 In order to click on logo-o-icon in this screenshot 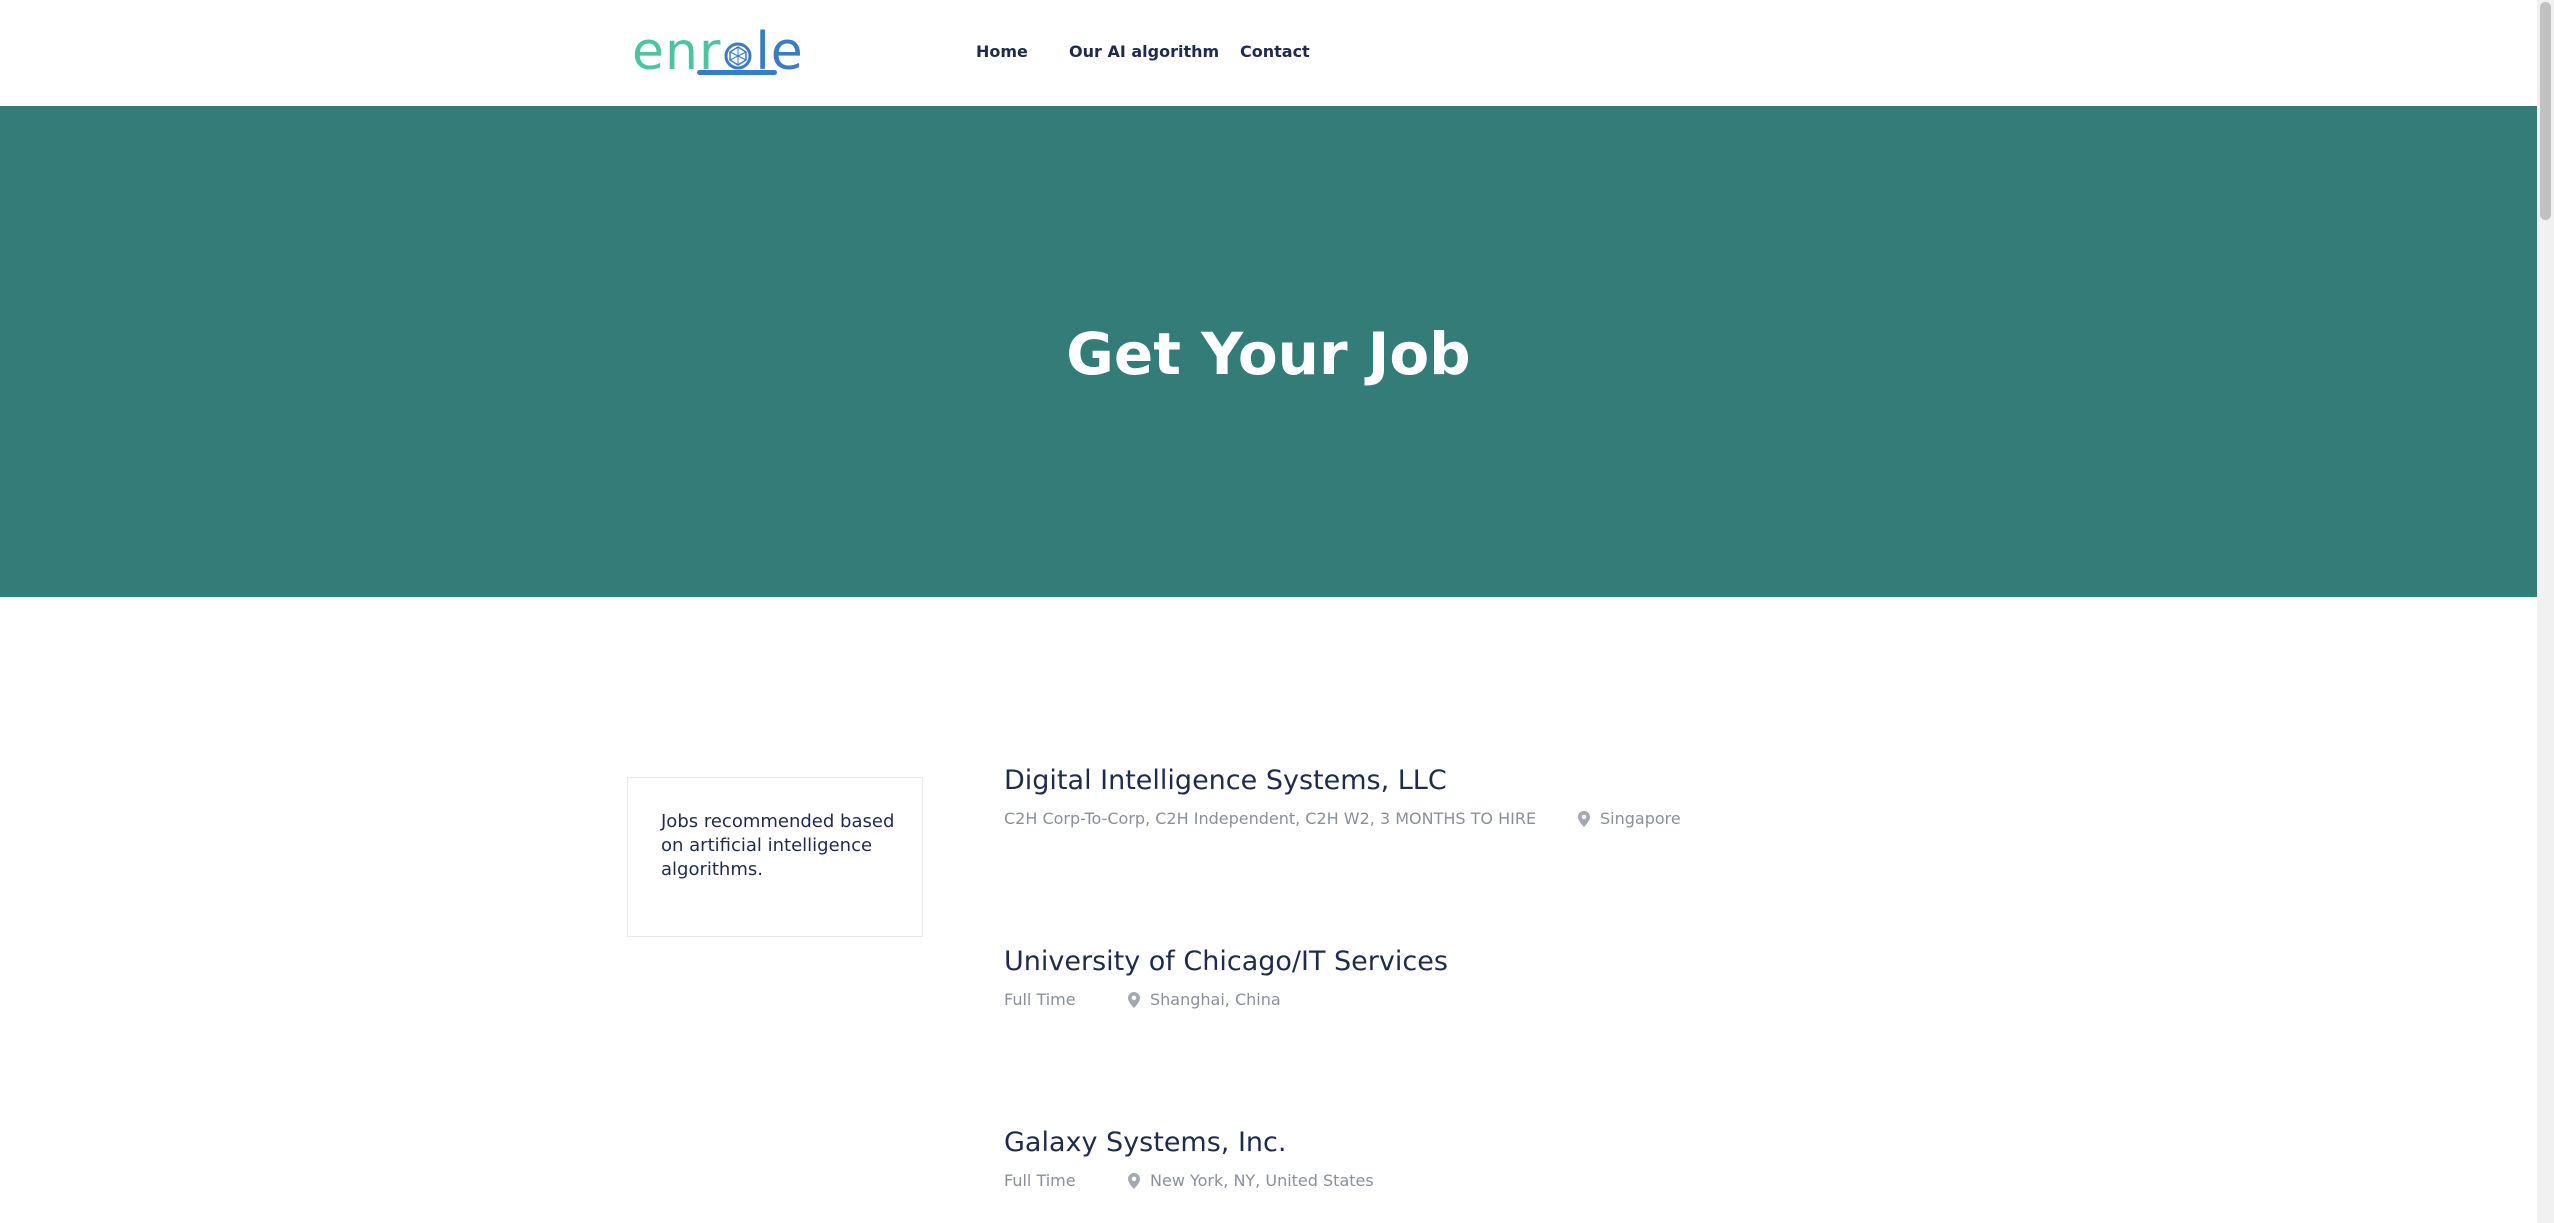, I will do `click(738, 56)`.